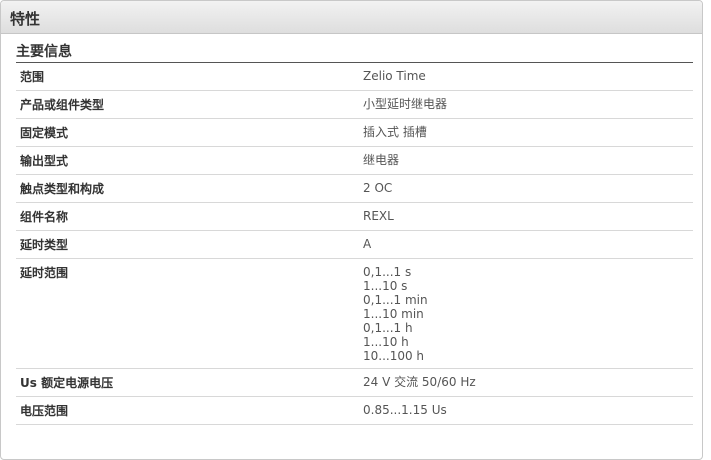 The height and width of the screenshot is (460, 711). What do you see at coordinates (354, 383) in the screenshot?
I see `spec-row: Us 额定电源电压 24 V 交流 50/60 Hz` at bounding box center [354, 383].